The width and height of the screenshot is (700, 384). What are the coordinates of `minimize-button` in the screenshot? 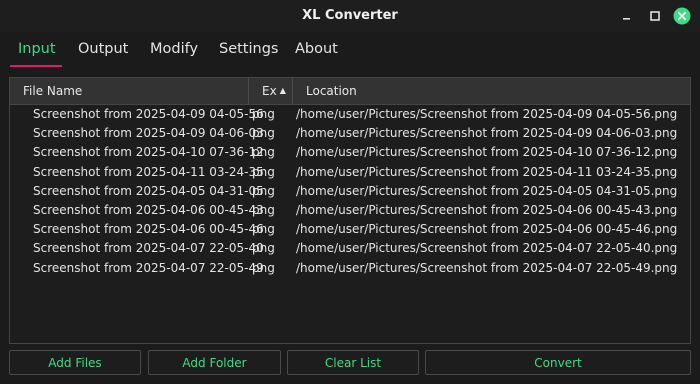 It's located at (627, 16).